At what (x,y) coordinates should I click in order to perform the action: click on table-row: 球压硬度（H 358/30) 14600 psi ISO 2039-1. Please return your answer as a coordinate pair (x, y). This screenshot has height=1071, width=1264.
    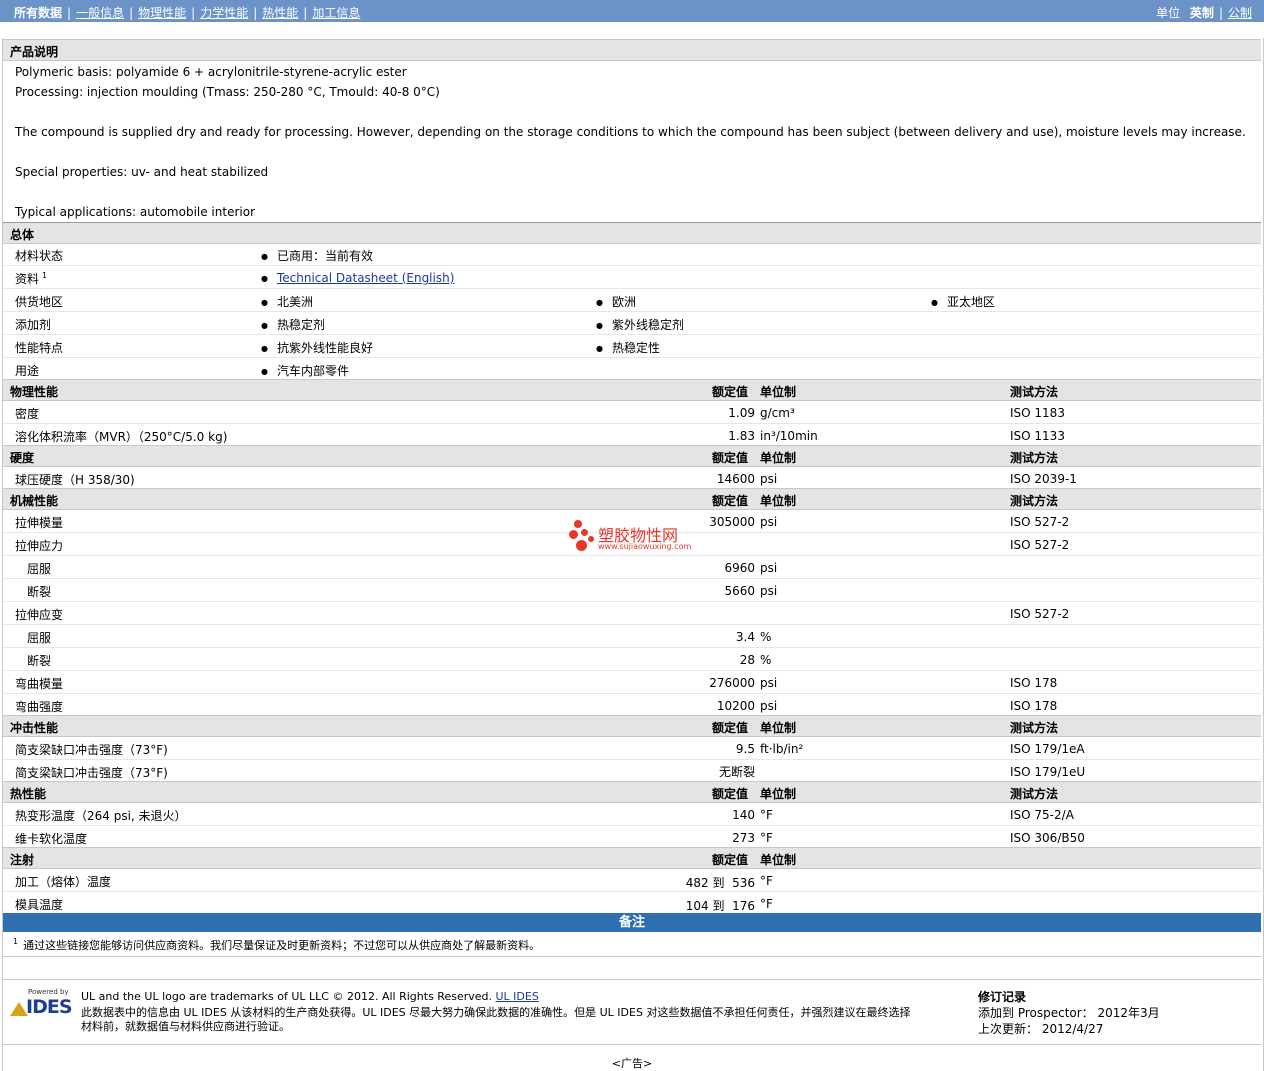
    Looking at the image, I should click on (632, 478).